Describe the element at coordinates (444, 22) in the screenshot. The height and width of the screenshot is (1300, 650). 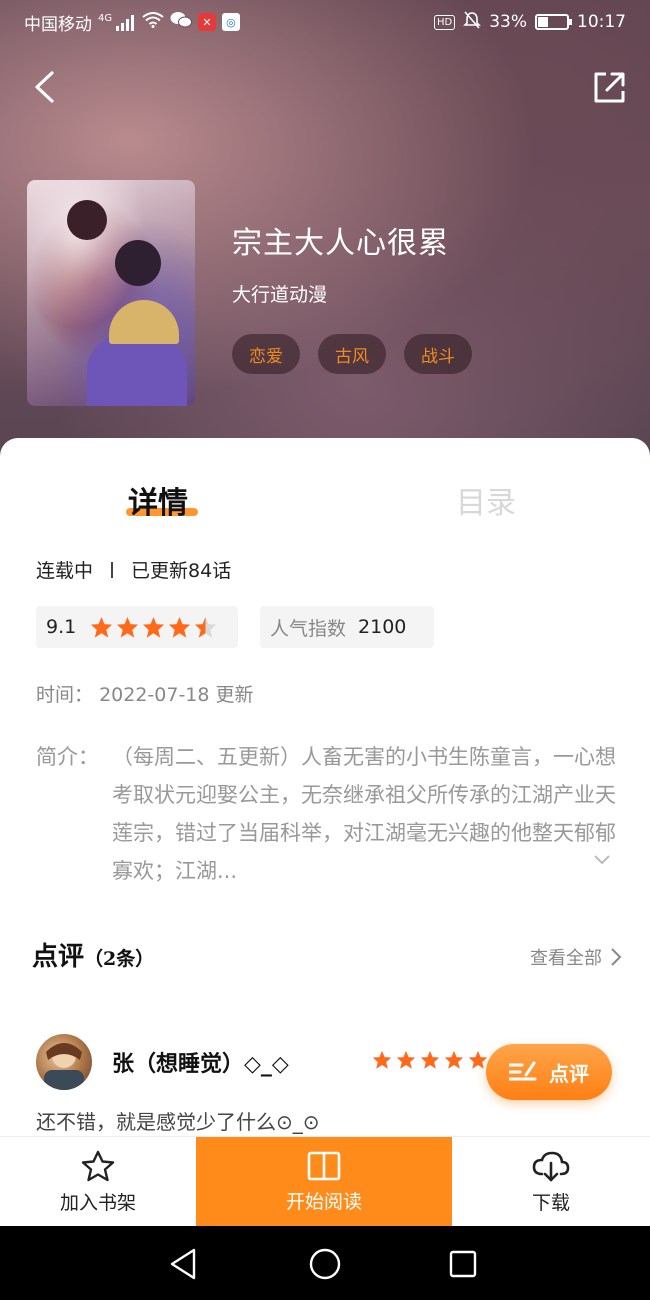
I see `hd-icon: HD` at that location.